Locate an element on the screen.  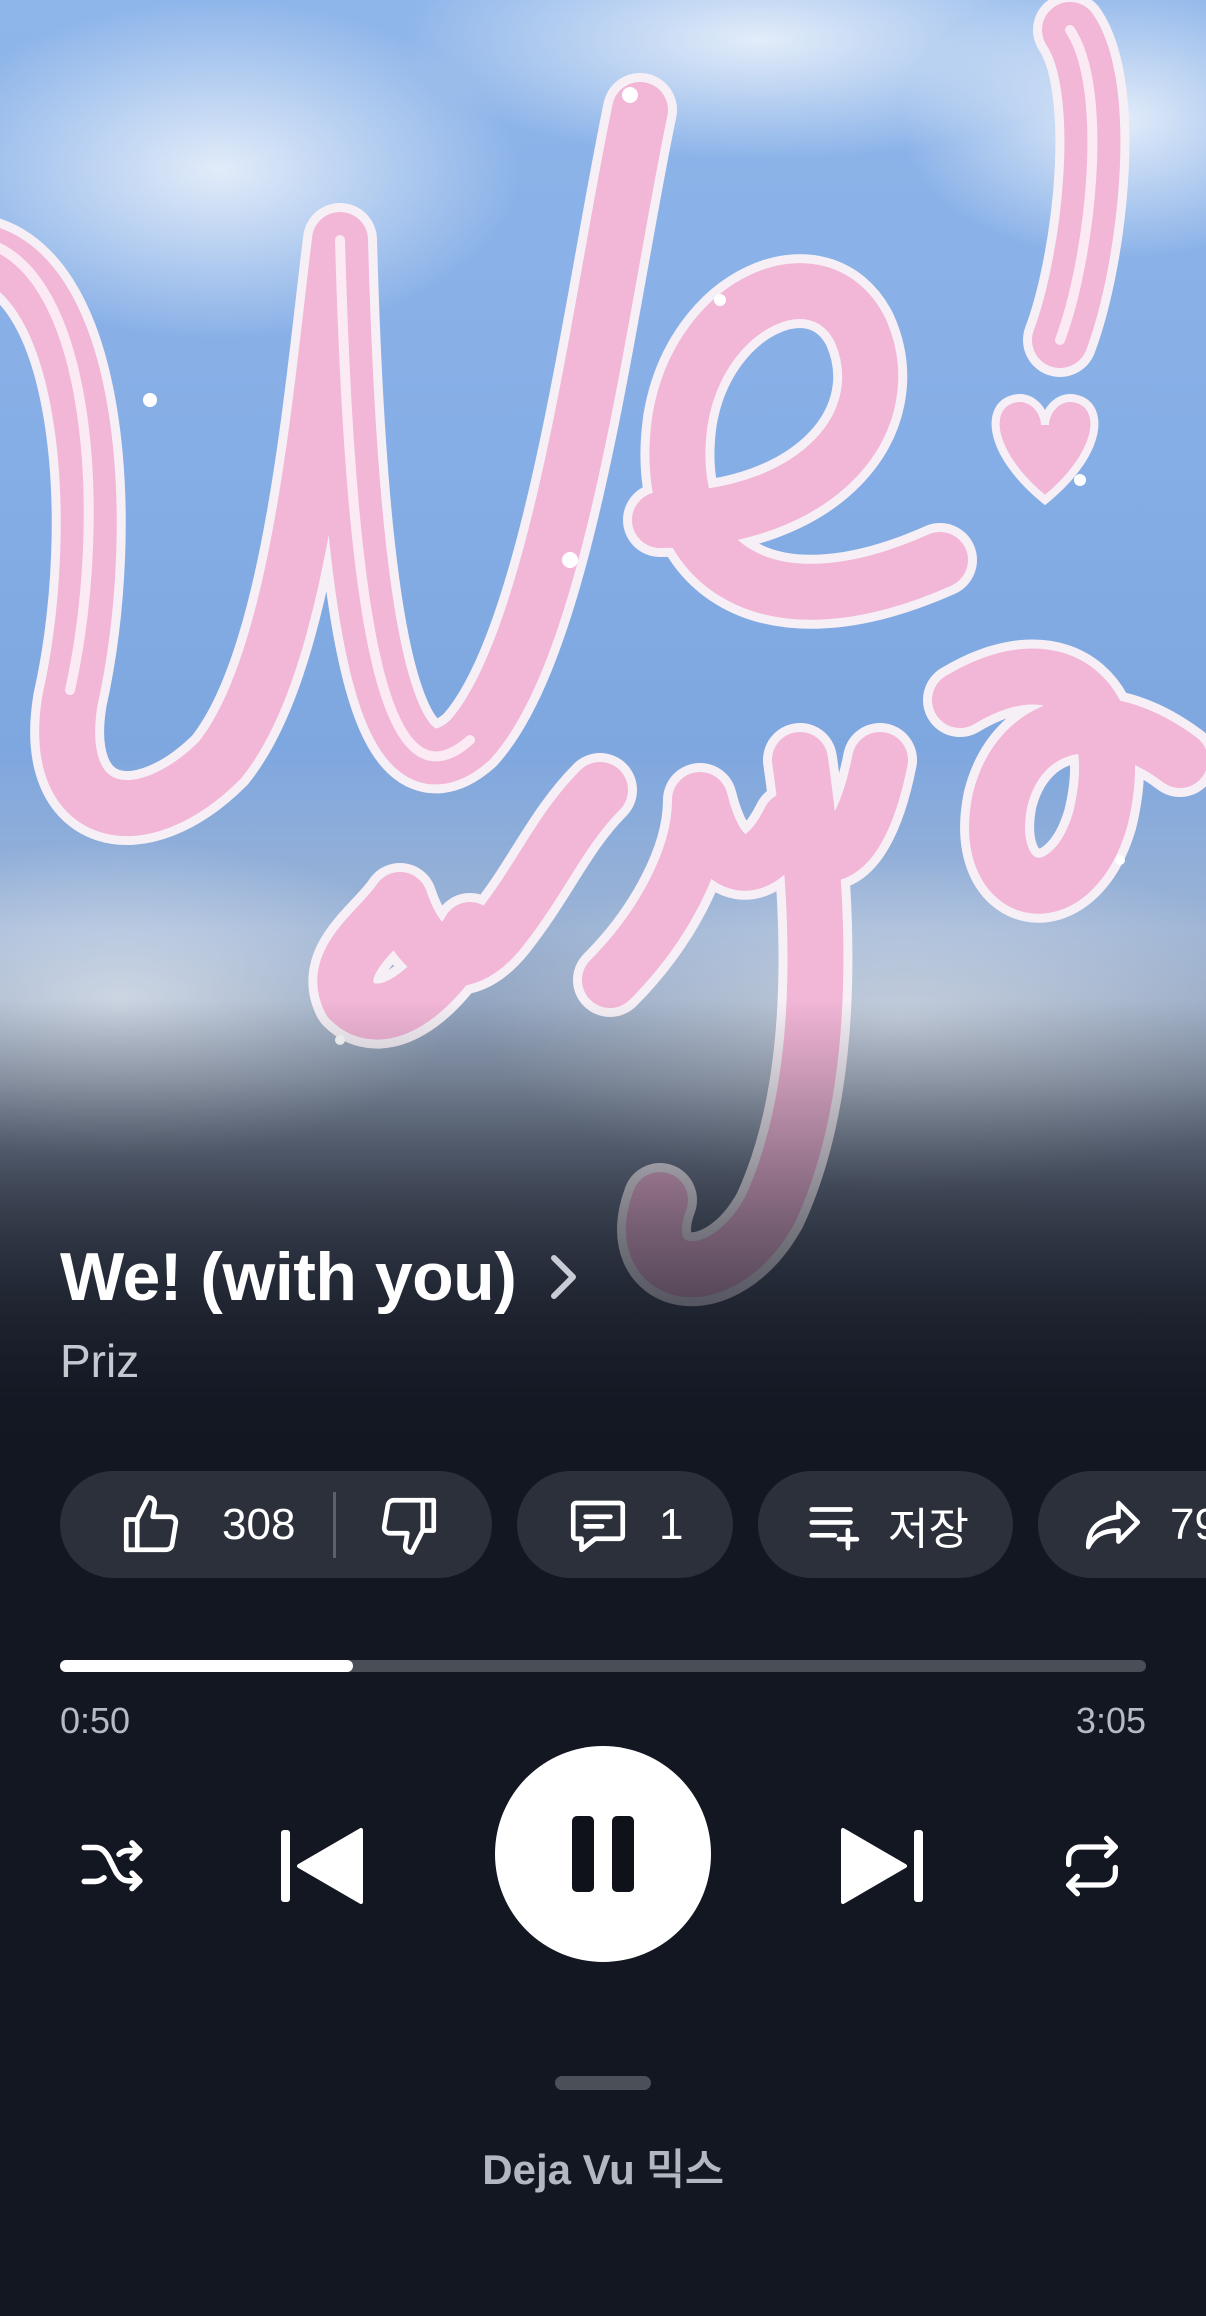
playlist-add-icon is located at coordinates (835, 1525).